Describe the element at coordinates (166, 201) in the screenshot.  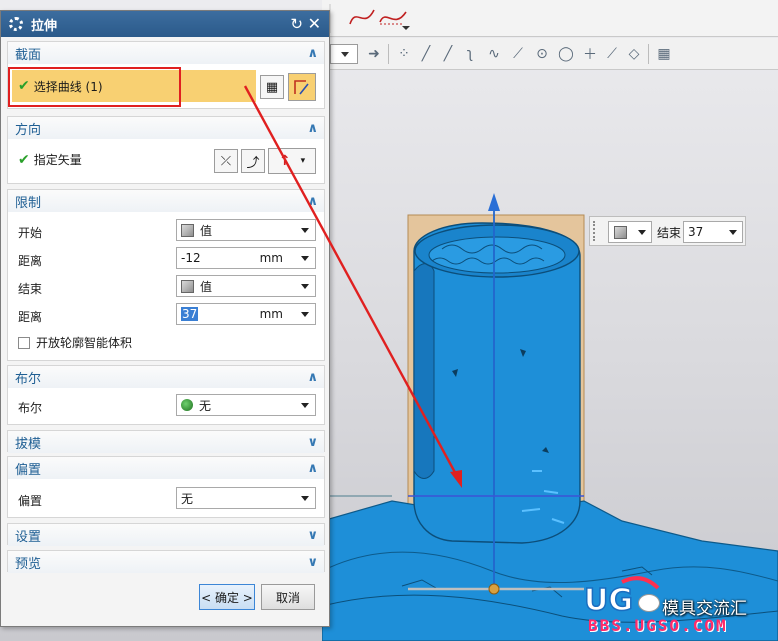
I see `limits-header: 限制 ∧` at that location.